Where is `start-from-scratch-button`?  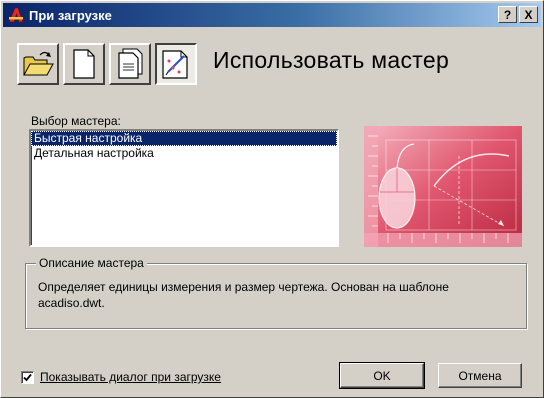 start-from-scratch-button is located at coordinates (84, 64).